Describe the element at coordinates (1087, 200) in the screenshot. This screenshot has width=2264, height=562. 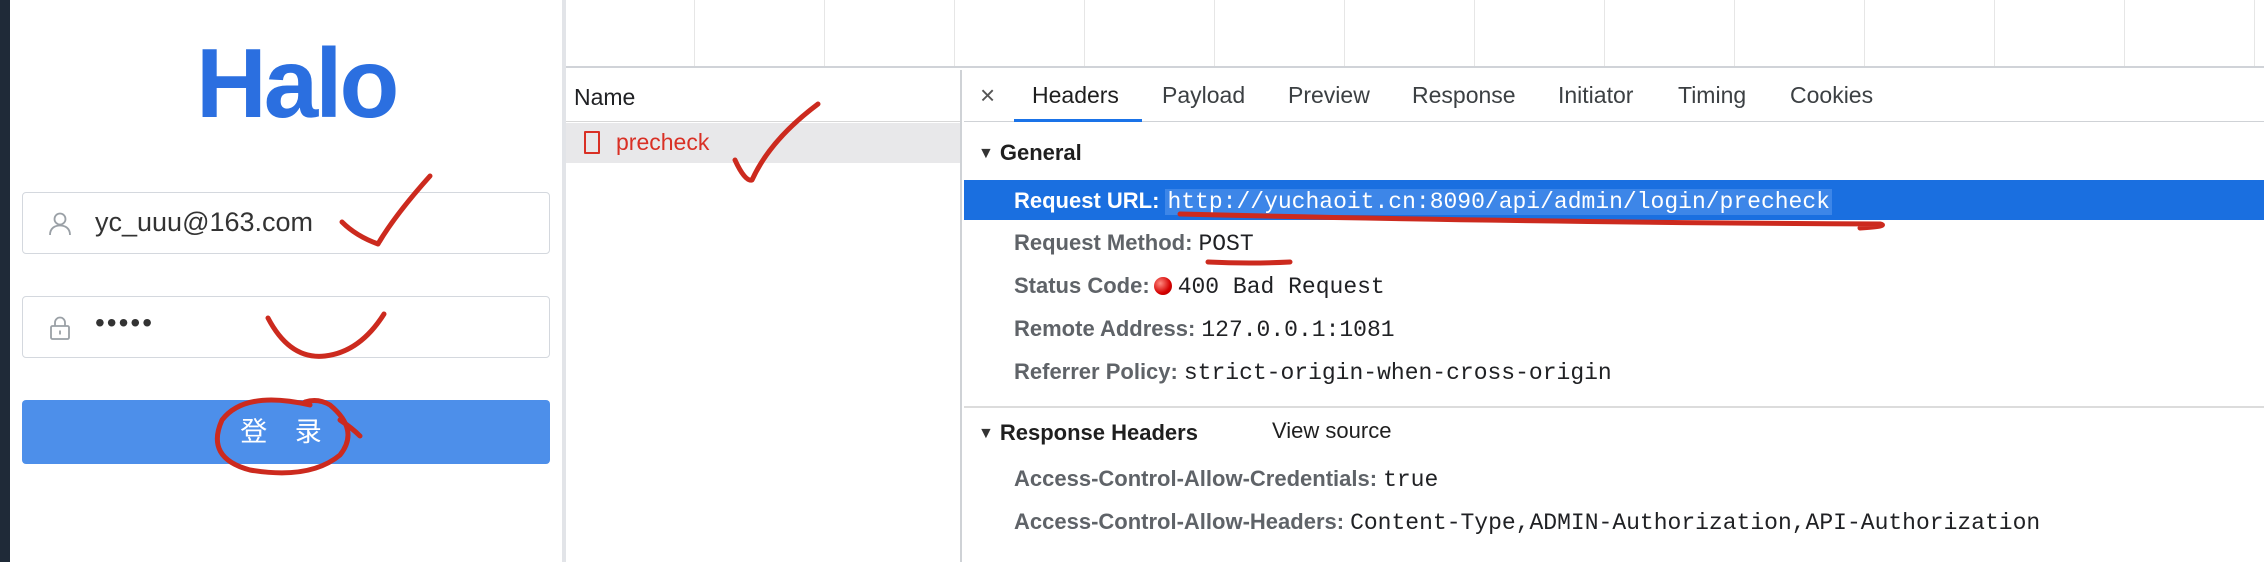
I see `request-url-label: Request URL:` at that location.